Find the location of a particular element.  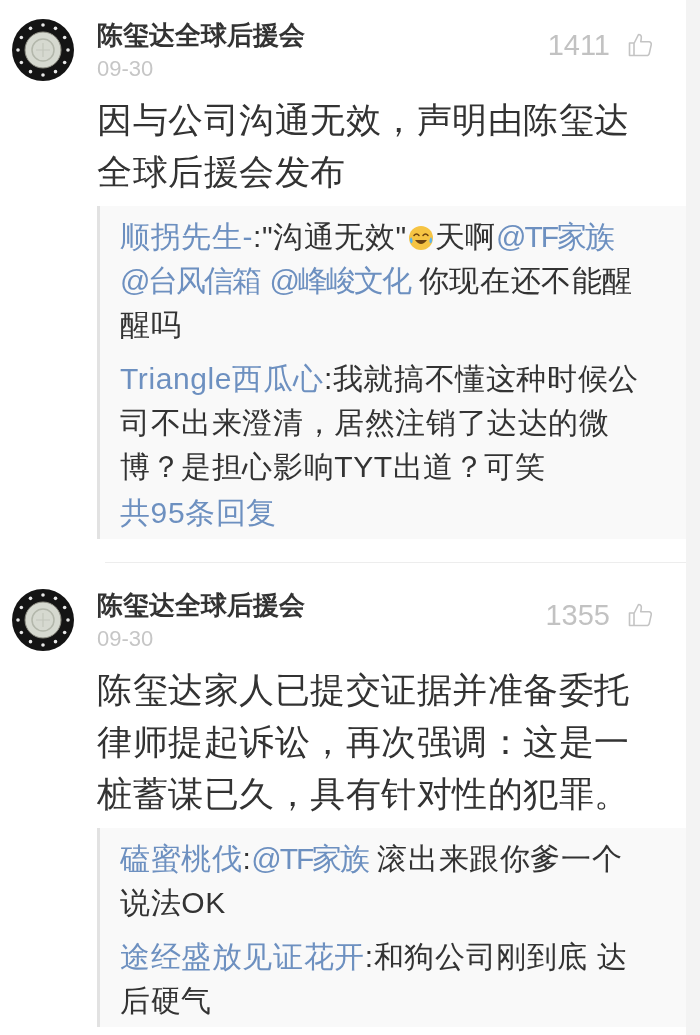

reply-text: 顺拐先生-:"沟通无效" 天啊@TF家族 @台风信箱 @峰峻文化 你现在还不能醒醒吗 is located at coordinates (377, 281).